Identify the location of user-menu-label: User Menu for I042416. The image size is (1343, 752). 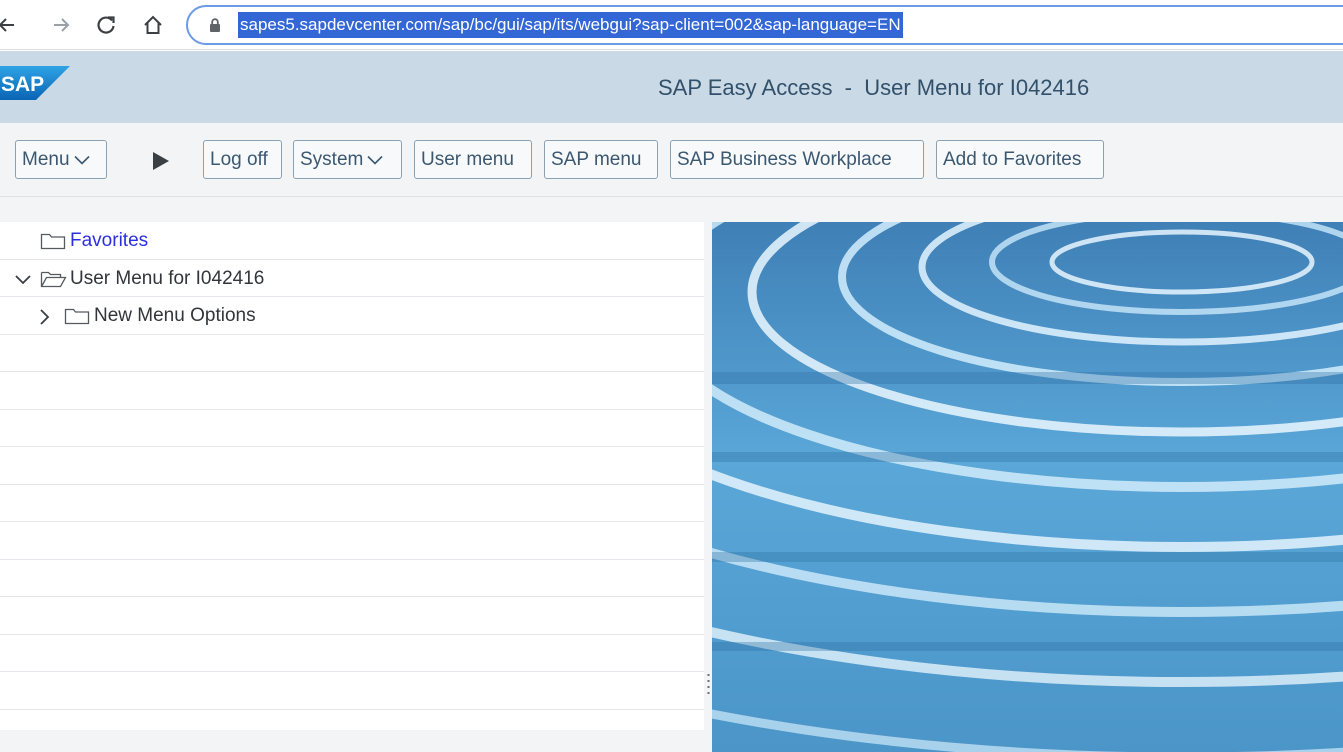
(167, 279).